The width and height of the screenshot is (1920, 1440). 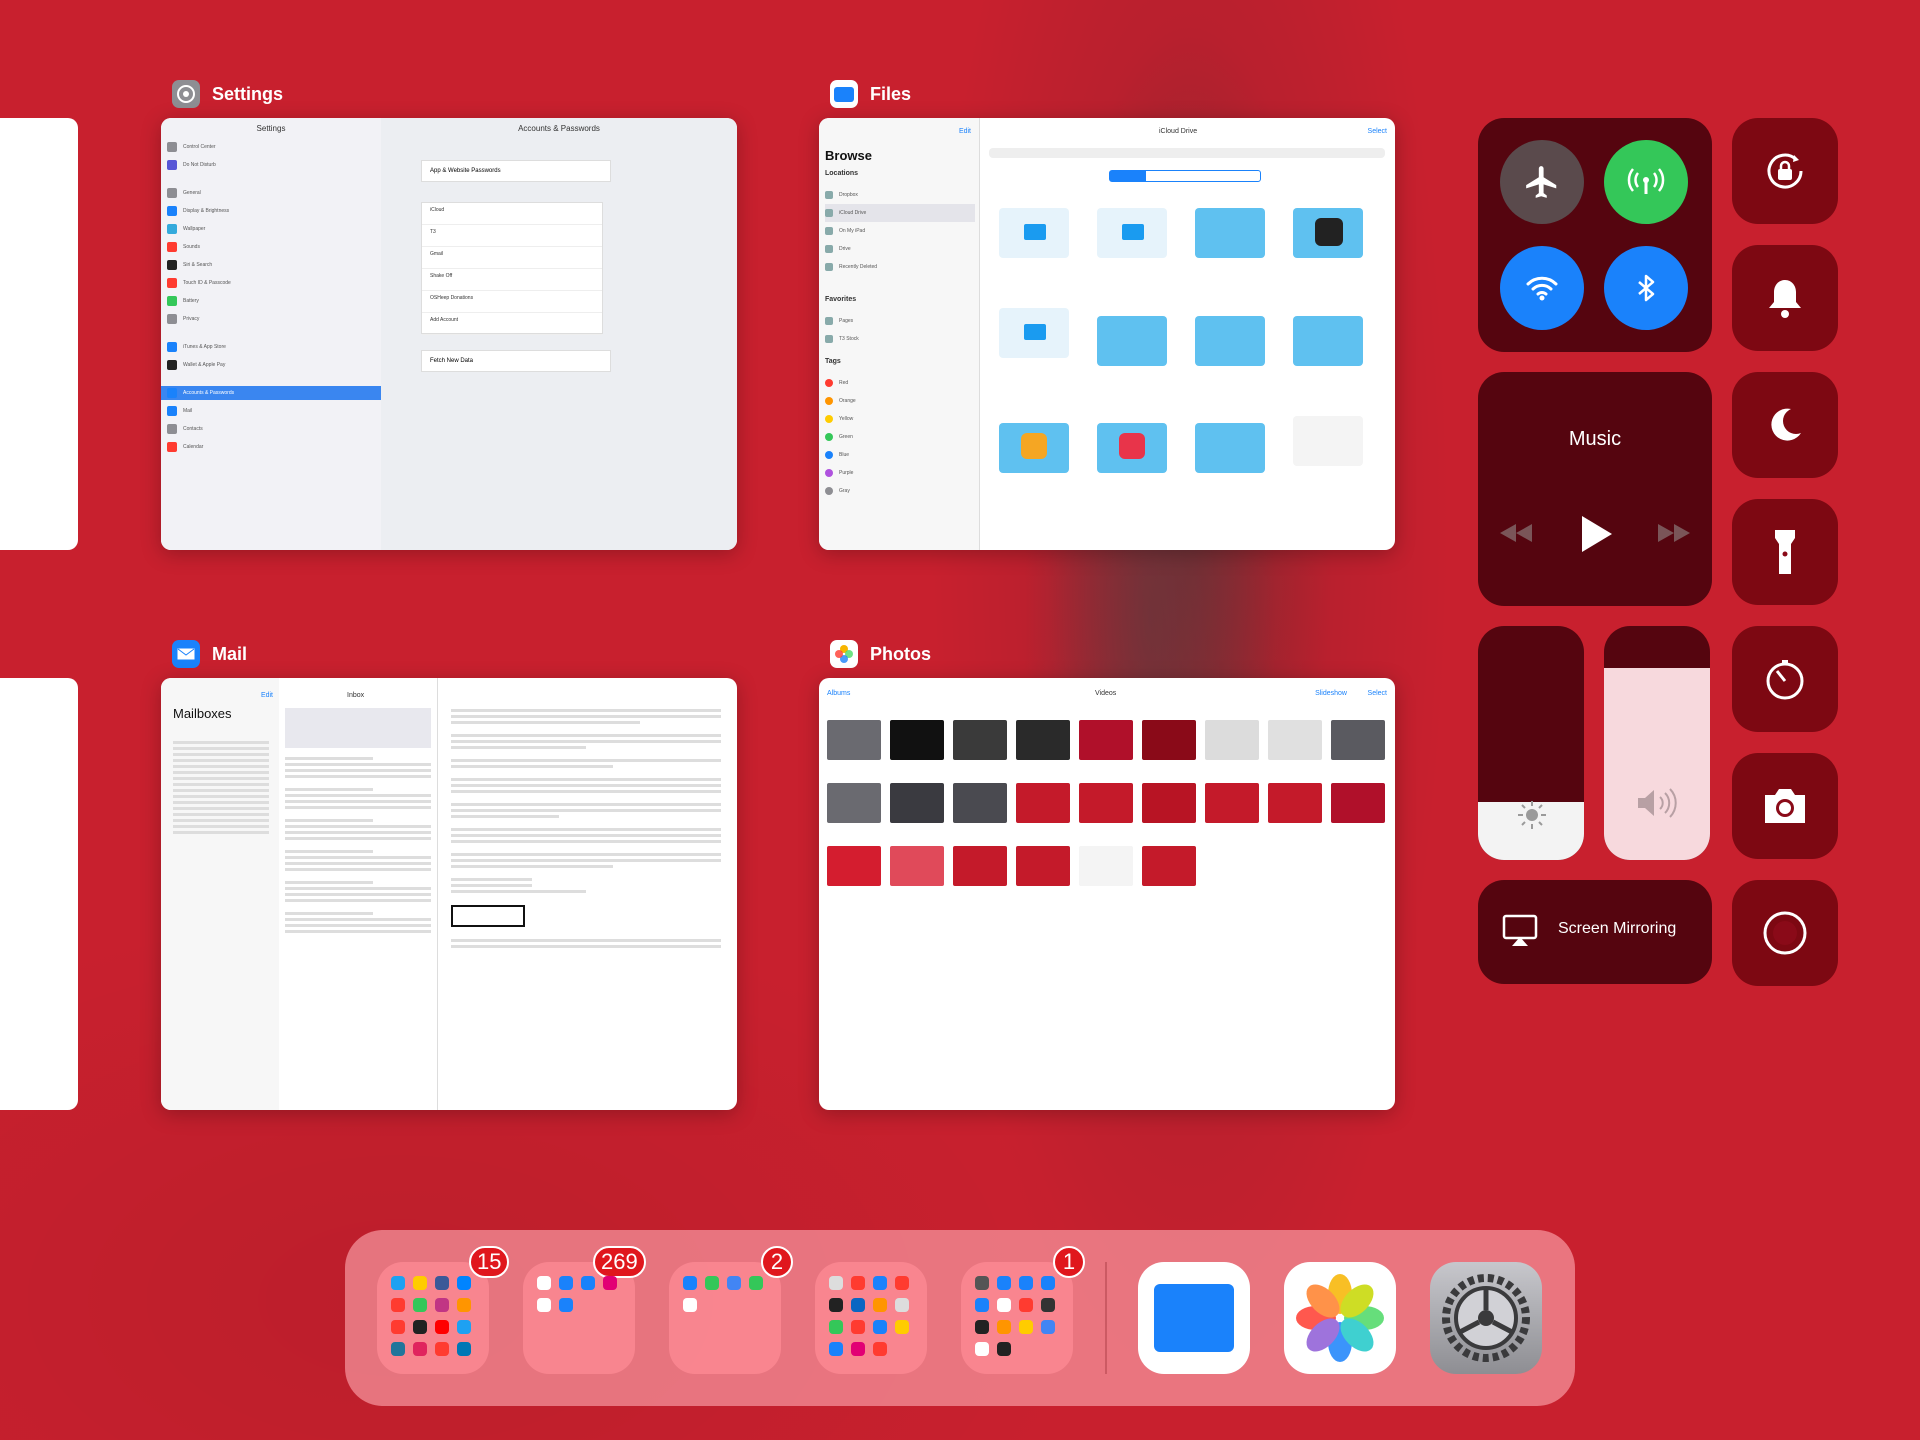 What do you see at coordinates (267, 695) in the screenshot?
I see `mailboxes-edit: Edit` at bounding box center [267, 695].